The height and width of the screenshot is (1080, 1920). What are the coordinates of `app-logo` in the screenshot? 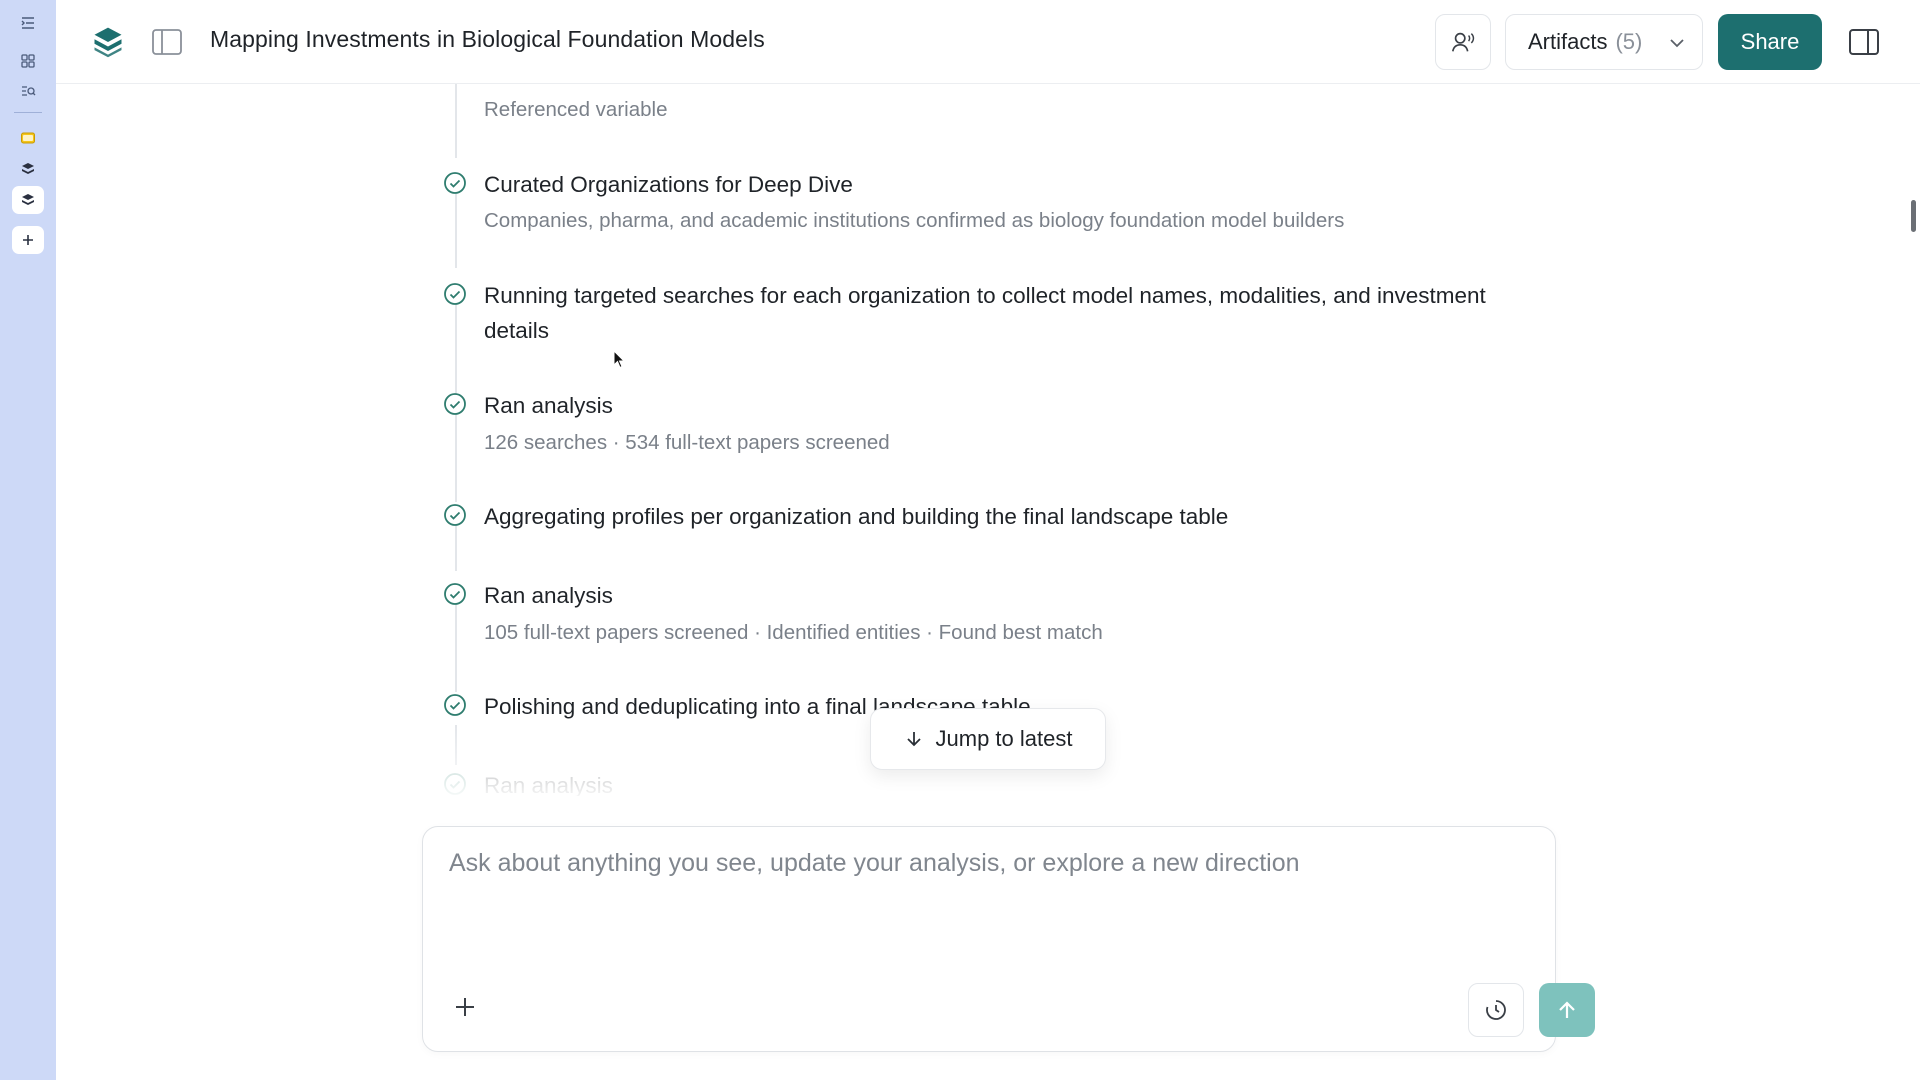 It's located at (108, 42).